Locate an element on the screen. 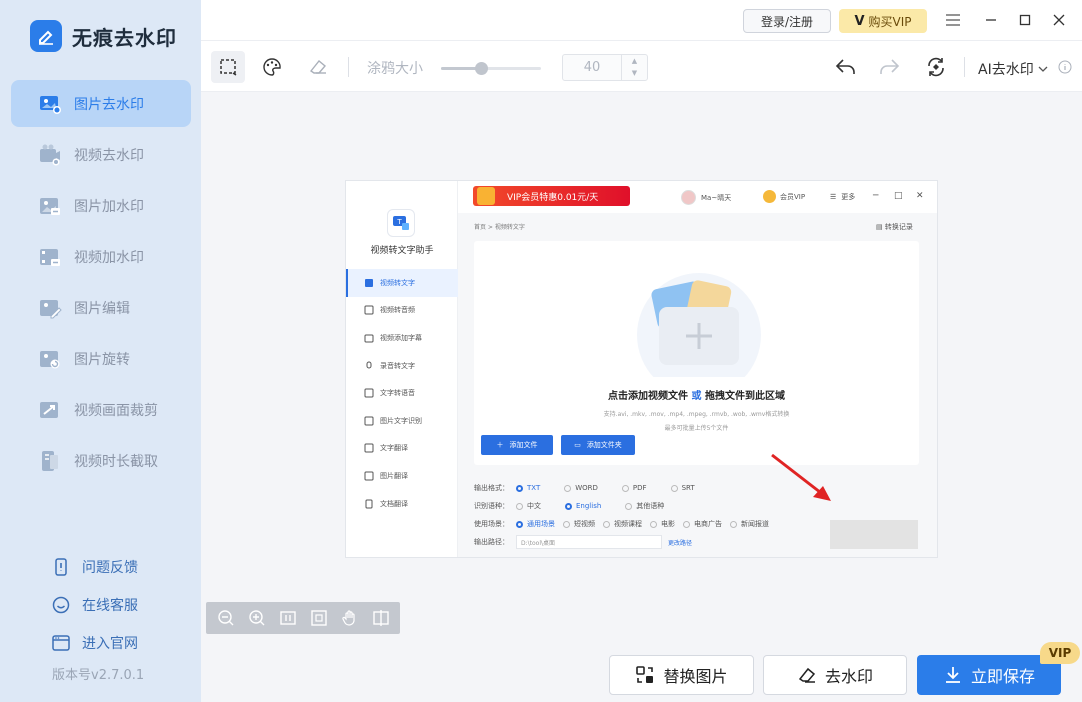 Image resolution: width=1082 pixels, height=702 pixels. image-close-icon: ✕ is located at coordinates (920, 196).